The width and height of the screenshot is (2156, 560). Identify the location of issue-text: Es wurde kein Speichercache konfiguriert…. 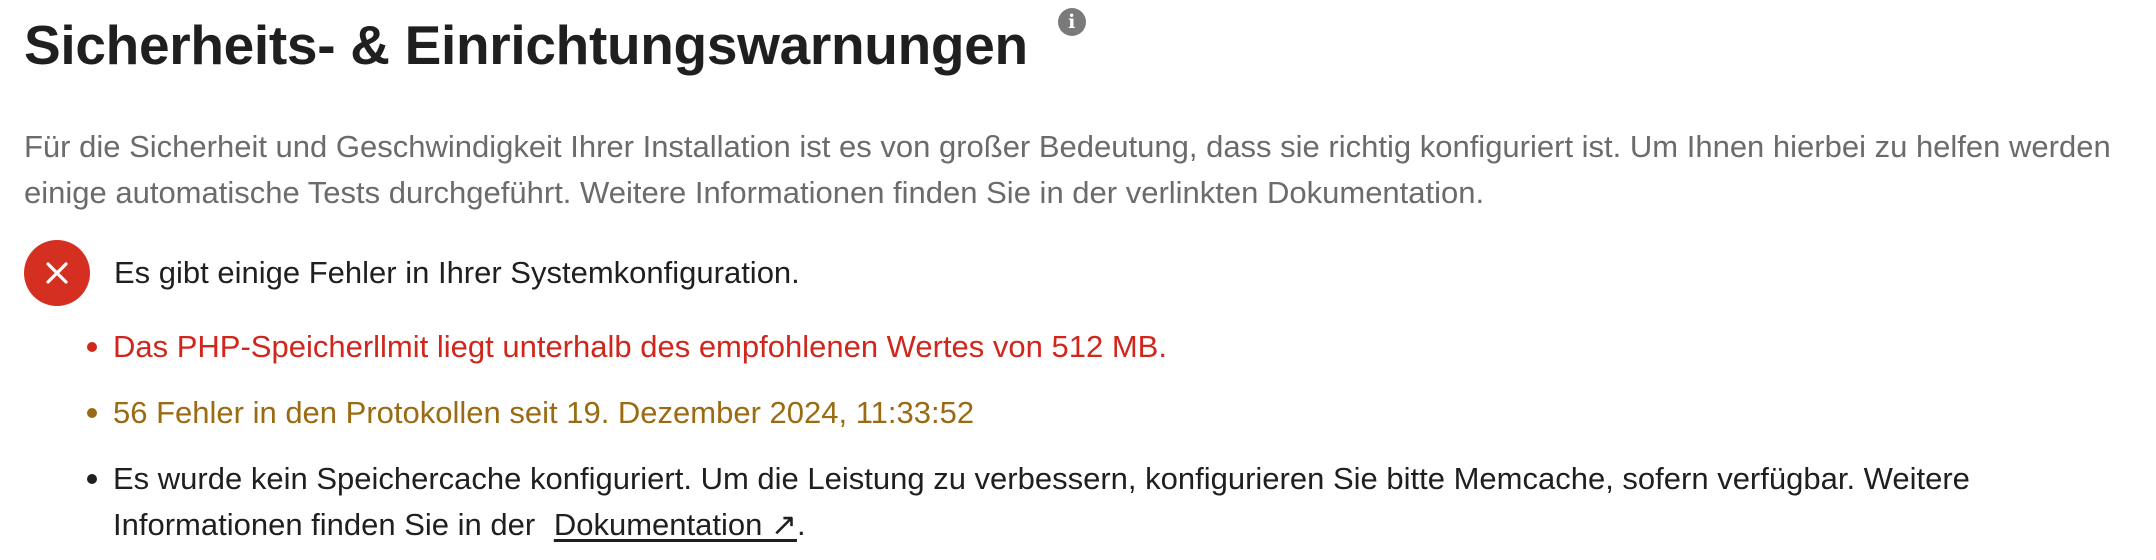
(1041, 501).